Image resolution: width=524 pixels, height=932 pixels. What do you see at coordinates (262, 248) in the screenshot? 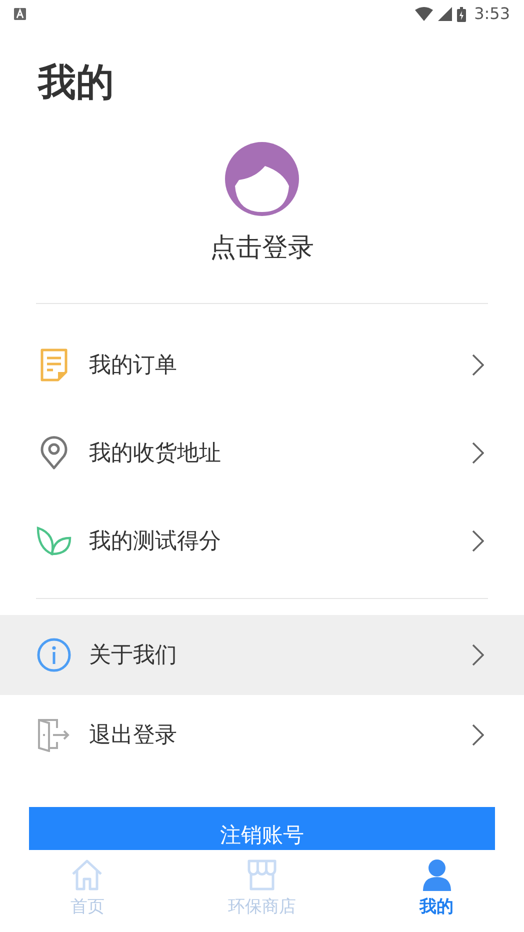
I see `login-link: 点击登录` at bounding box center [262, 248].